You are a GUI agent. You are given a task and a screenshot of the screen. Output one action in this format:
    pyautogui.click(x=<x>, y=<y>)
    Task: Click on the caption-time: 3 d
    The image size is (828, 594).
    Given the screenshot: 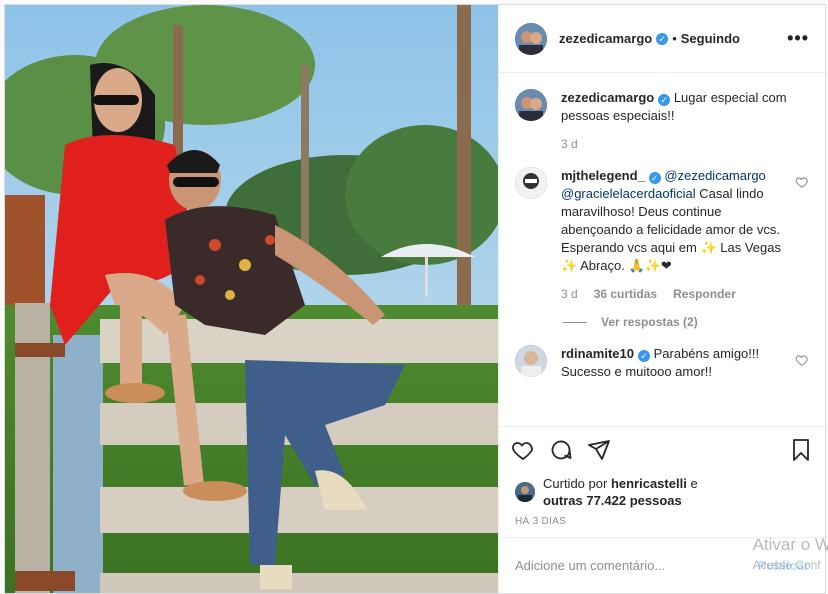 What is the action you would take?
    pyautogui.click(x=569, y=144)
    